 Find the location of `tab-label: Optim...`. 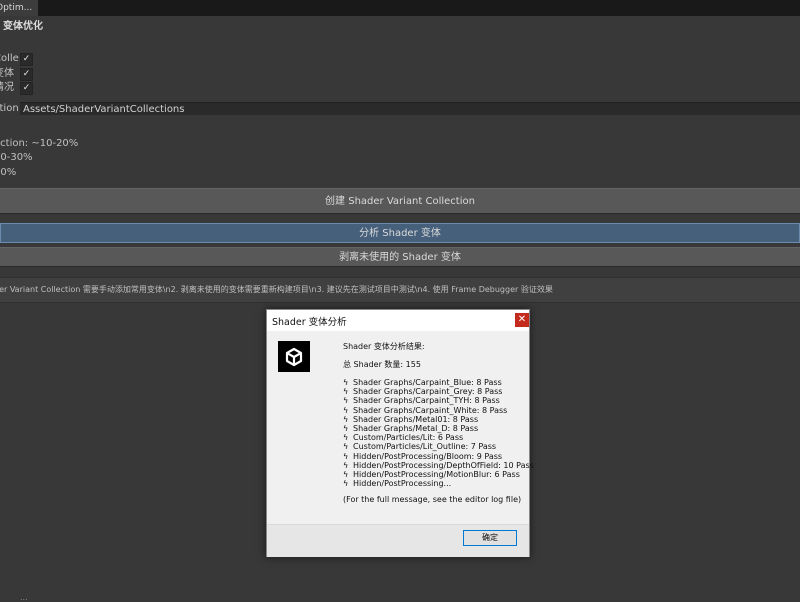

tab-label: Optim... is located at coordinates (16, 8).